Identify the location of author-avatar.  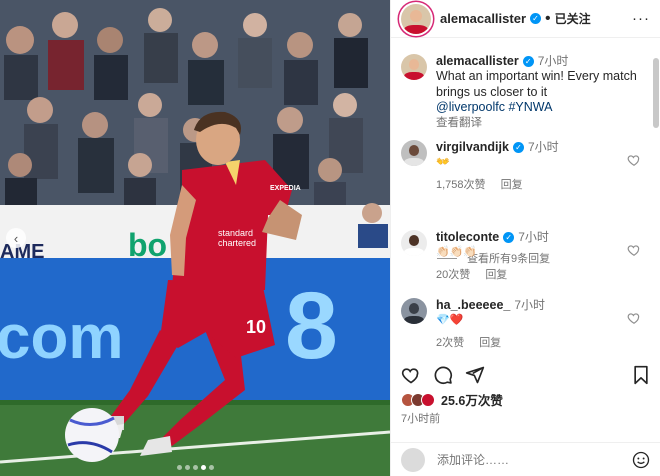
(416, 18).